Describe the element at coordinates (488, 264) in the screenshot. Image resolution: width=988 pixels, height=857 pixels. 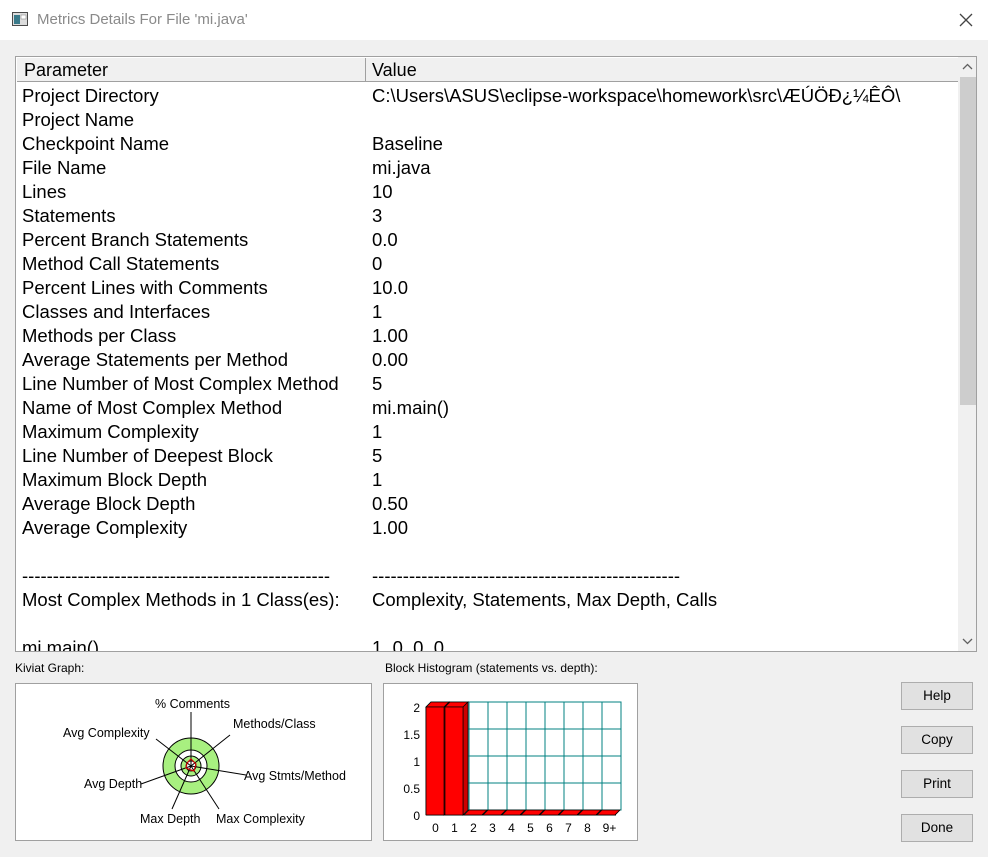
I see `table-row: Method Call Statements 0` at that location.